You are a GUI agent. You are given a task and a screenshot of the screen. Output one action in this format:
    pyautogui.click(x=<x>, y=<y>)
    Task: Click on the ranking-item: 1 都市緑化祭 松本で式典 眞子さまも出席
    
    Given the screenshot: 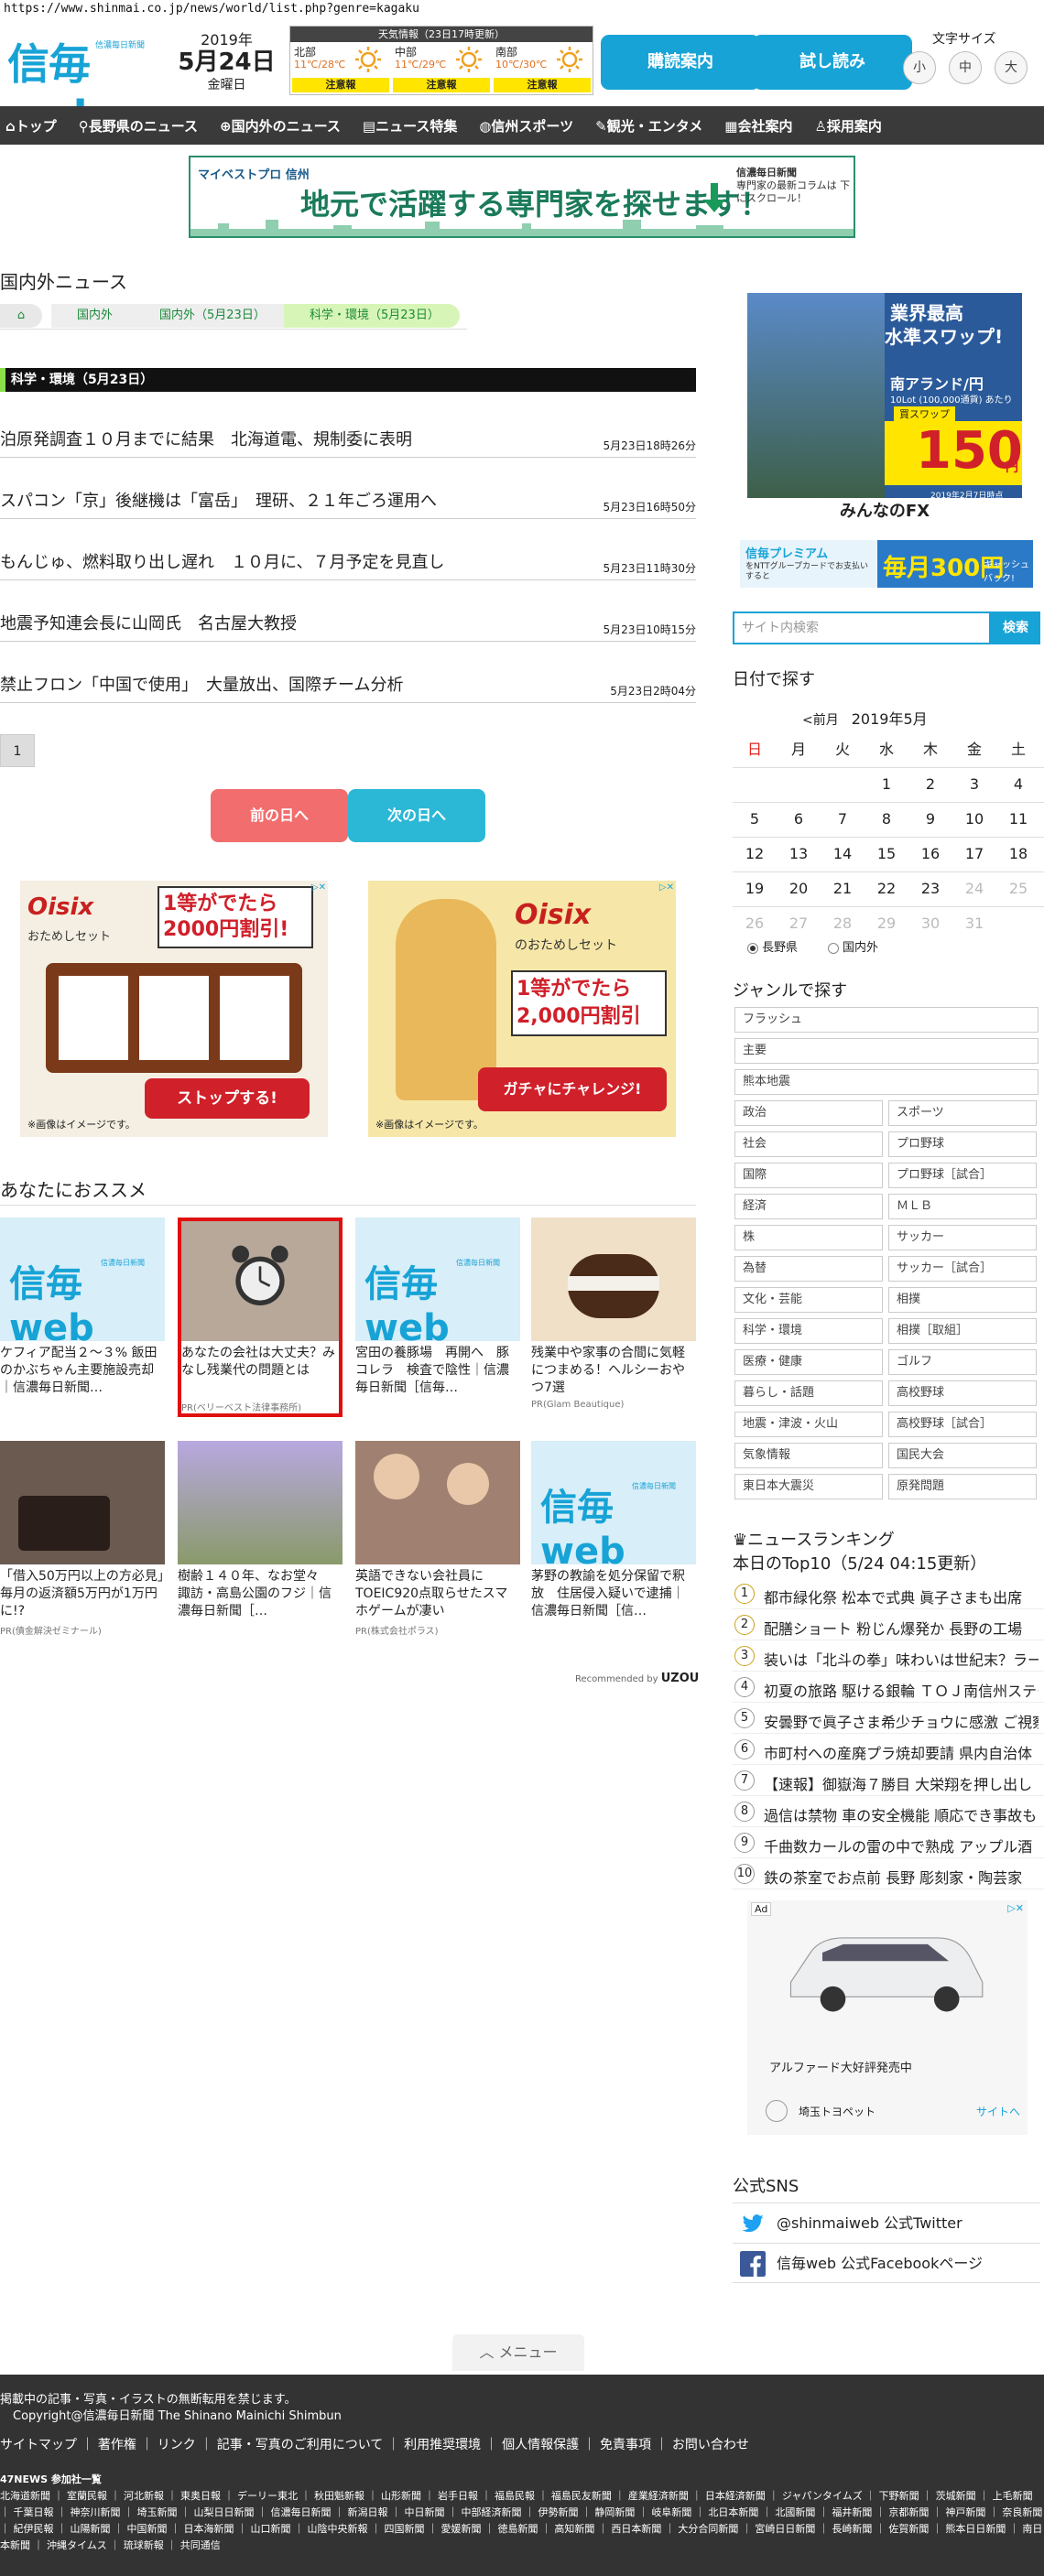 What is the action you would take?
    pyautogui.click(x=888, y=1595)
    